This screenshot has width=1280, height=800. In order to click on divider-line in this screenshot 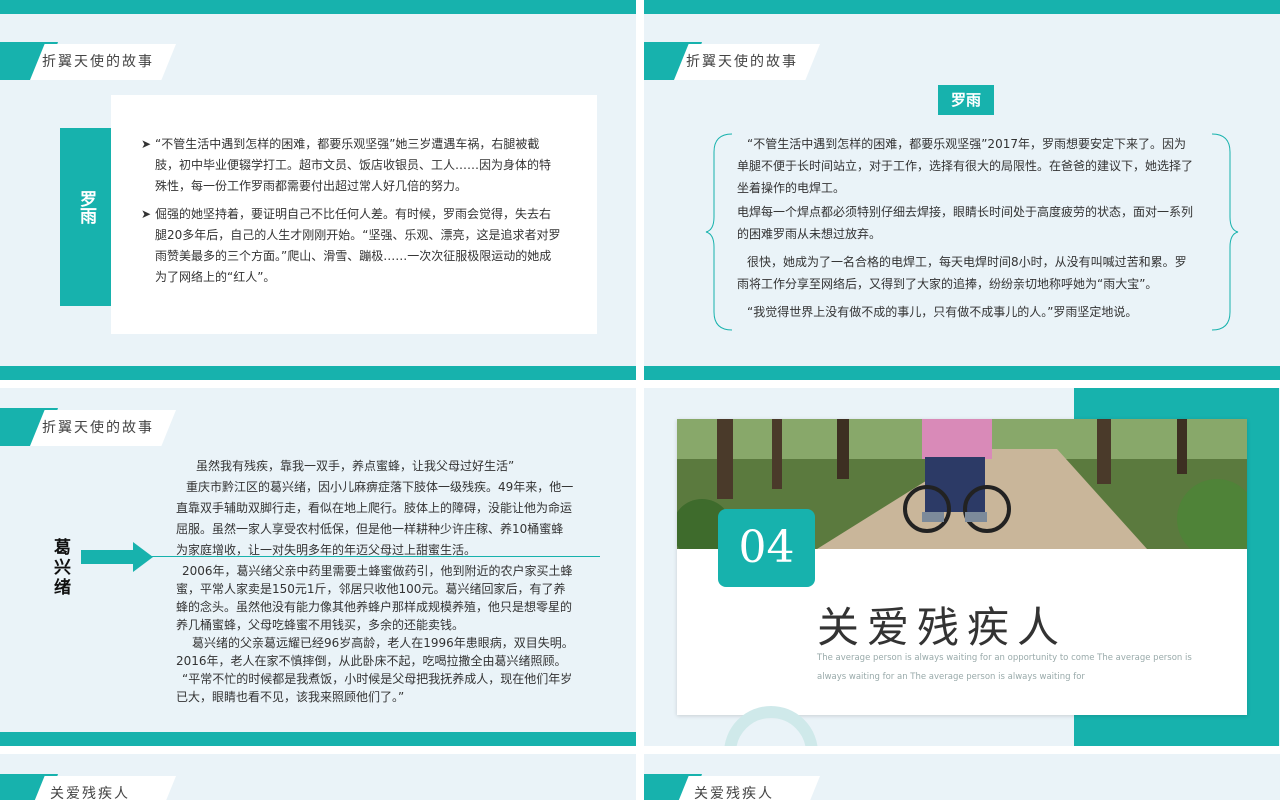, I will do `click(375, 556)`.